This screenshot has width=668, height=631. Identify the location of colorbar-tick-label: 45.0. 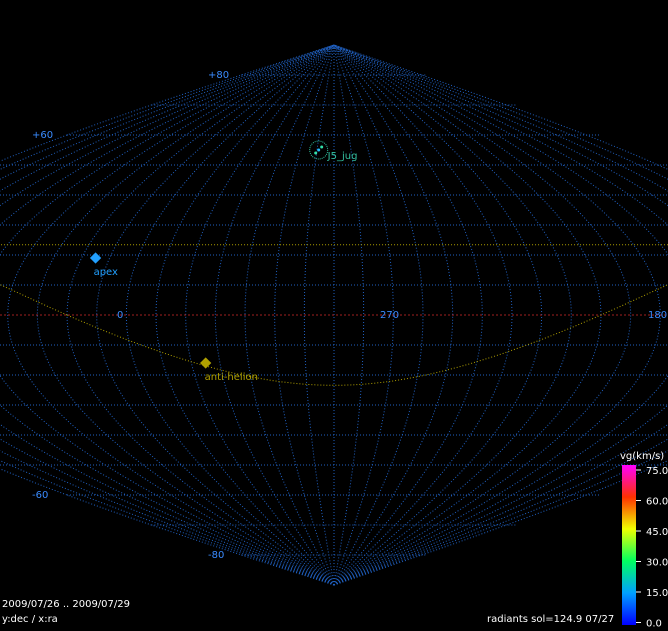
(657, 532).